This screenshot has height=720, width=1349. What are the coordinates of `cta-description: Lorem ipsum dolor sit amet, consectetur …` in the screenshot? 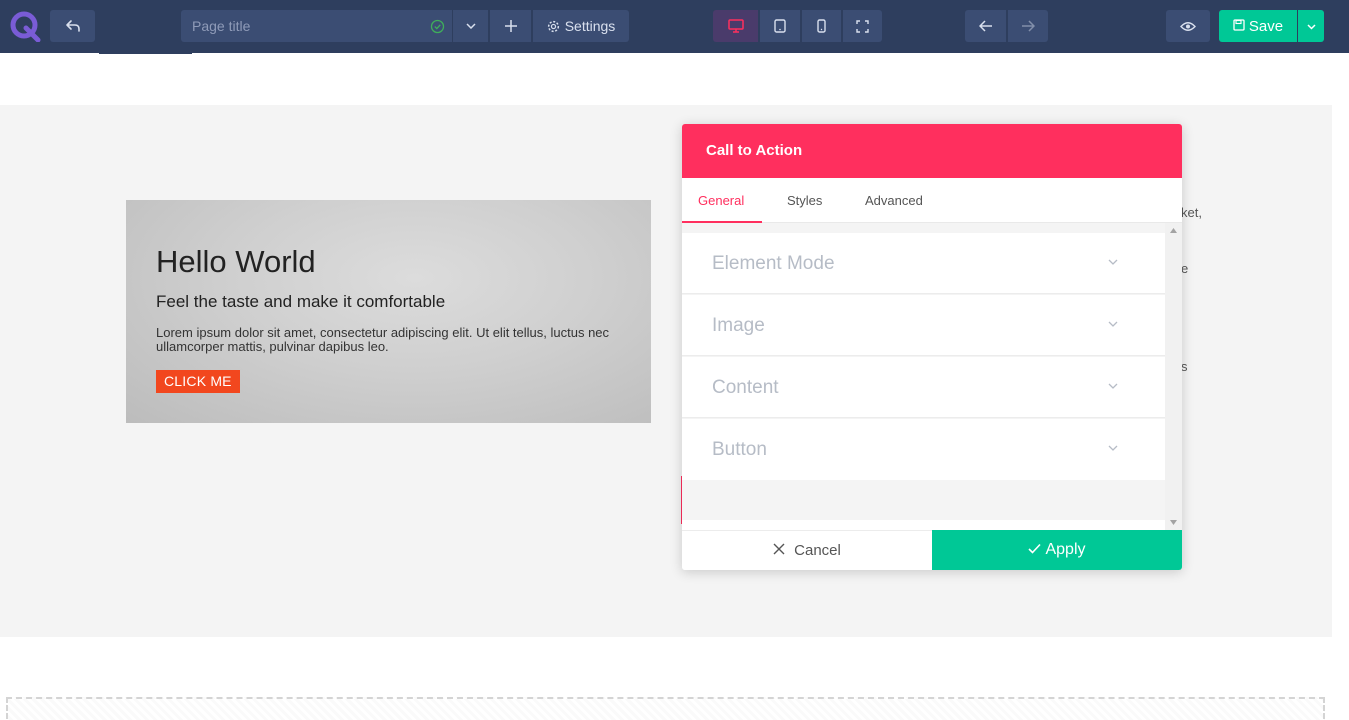 It's located at (383, 339).